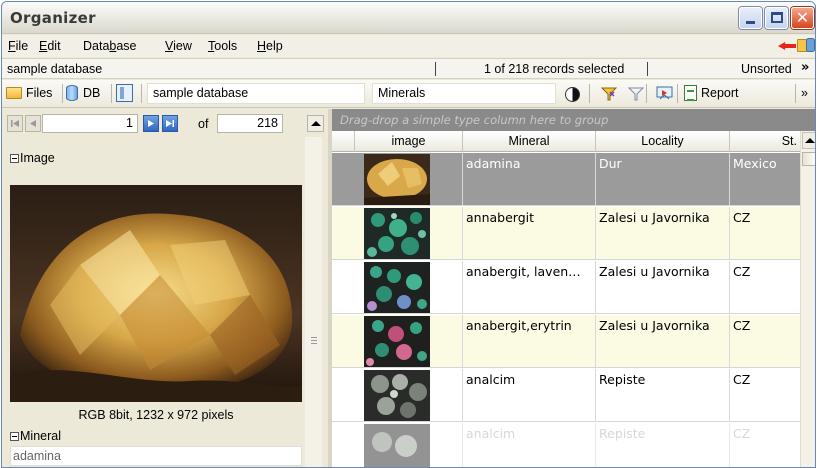  Describe the element at coordinates (807, 299) in the screenshot. I see `grid-scrollbar` at that location.